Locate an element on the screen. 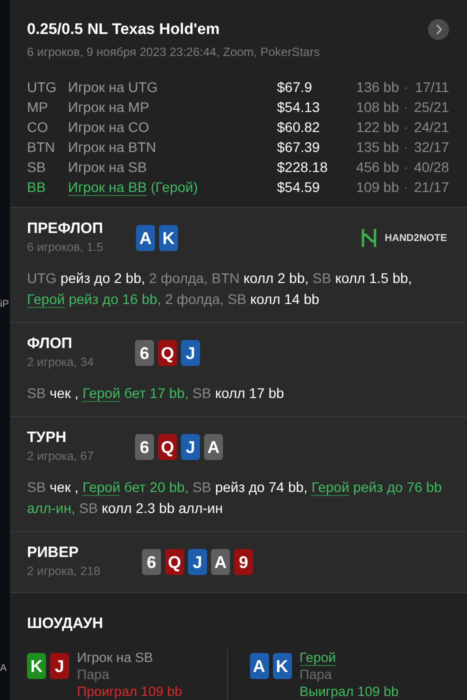  player-stack: $67.9 is located at coordinates (295, 88).